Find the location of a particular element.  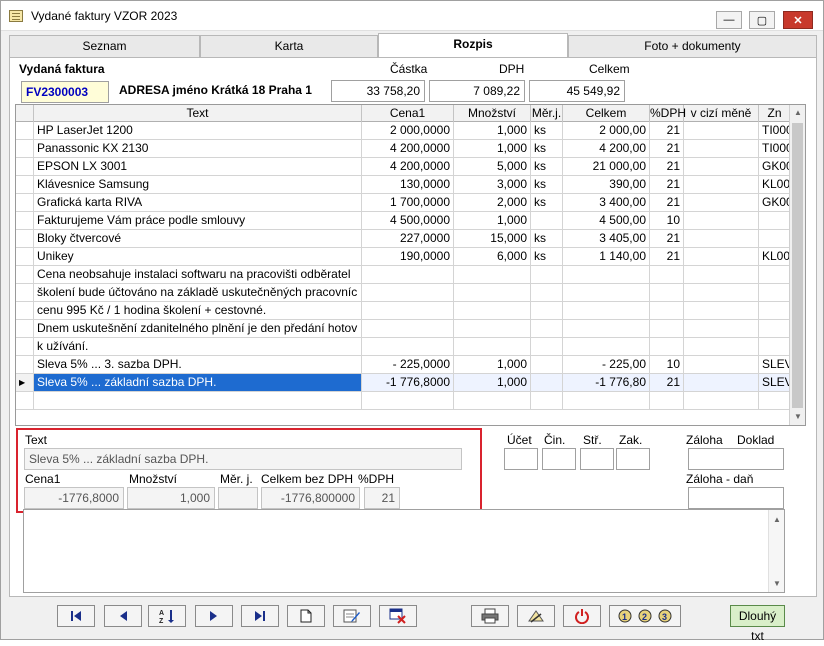

new-record-button is located at coordinates (306, 616).